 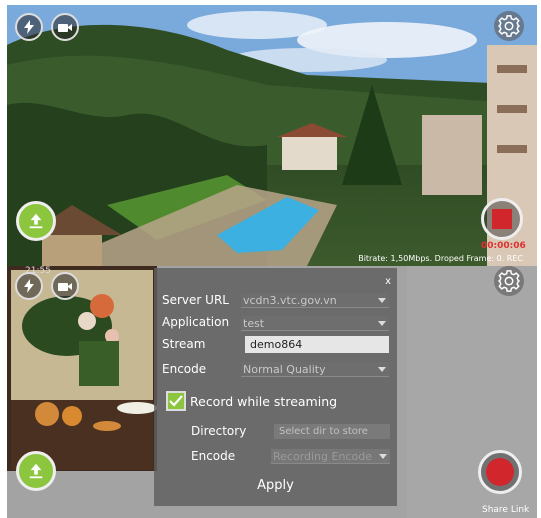 I want to click on stream-status-text: Bitrate: 1,50Mbps. Droped Frame: 0. REC, so click(x=440, y=258).